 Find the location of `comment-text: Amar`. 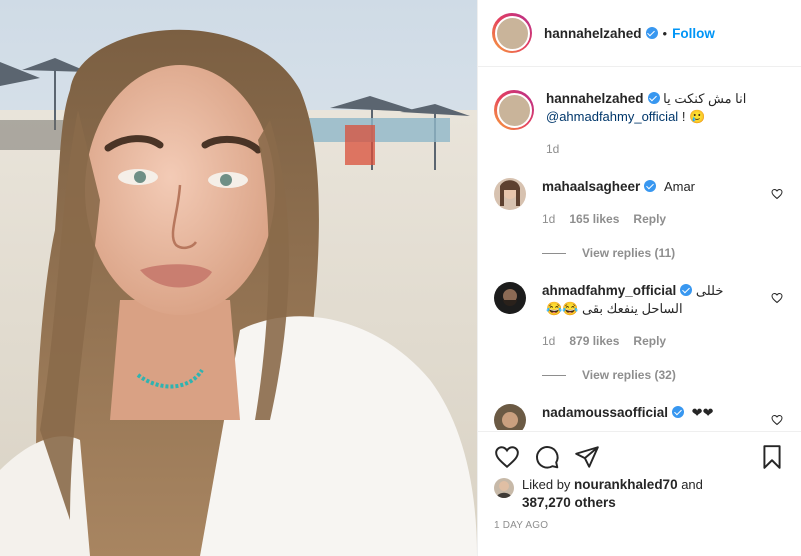

comment-text: Amar is located at coordinates (679, 186).